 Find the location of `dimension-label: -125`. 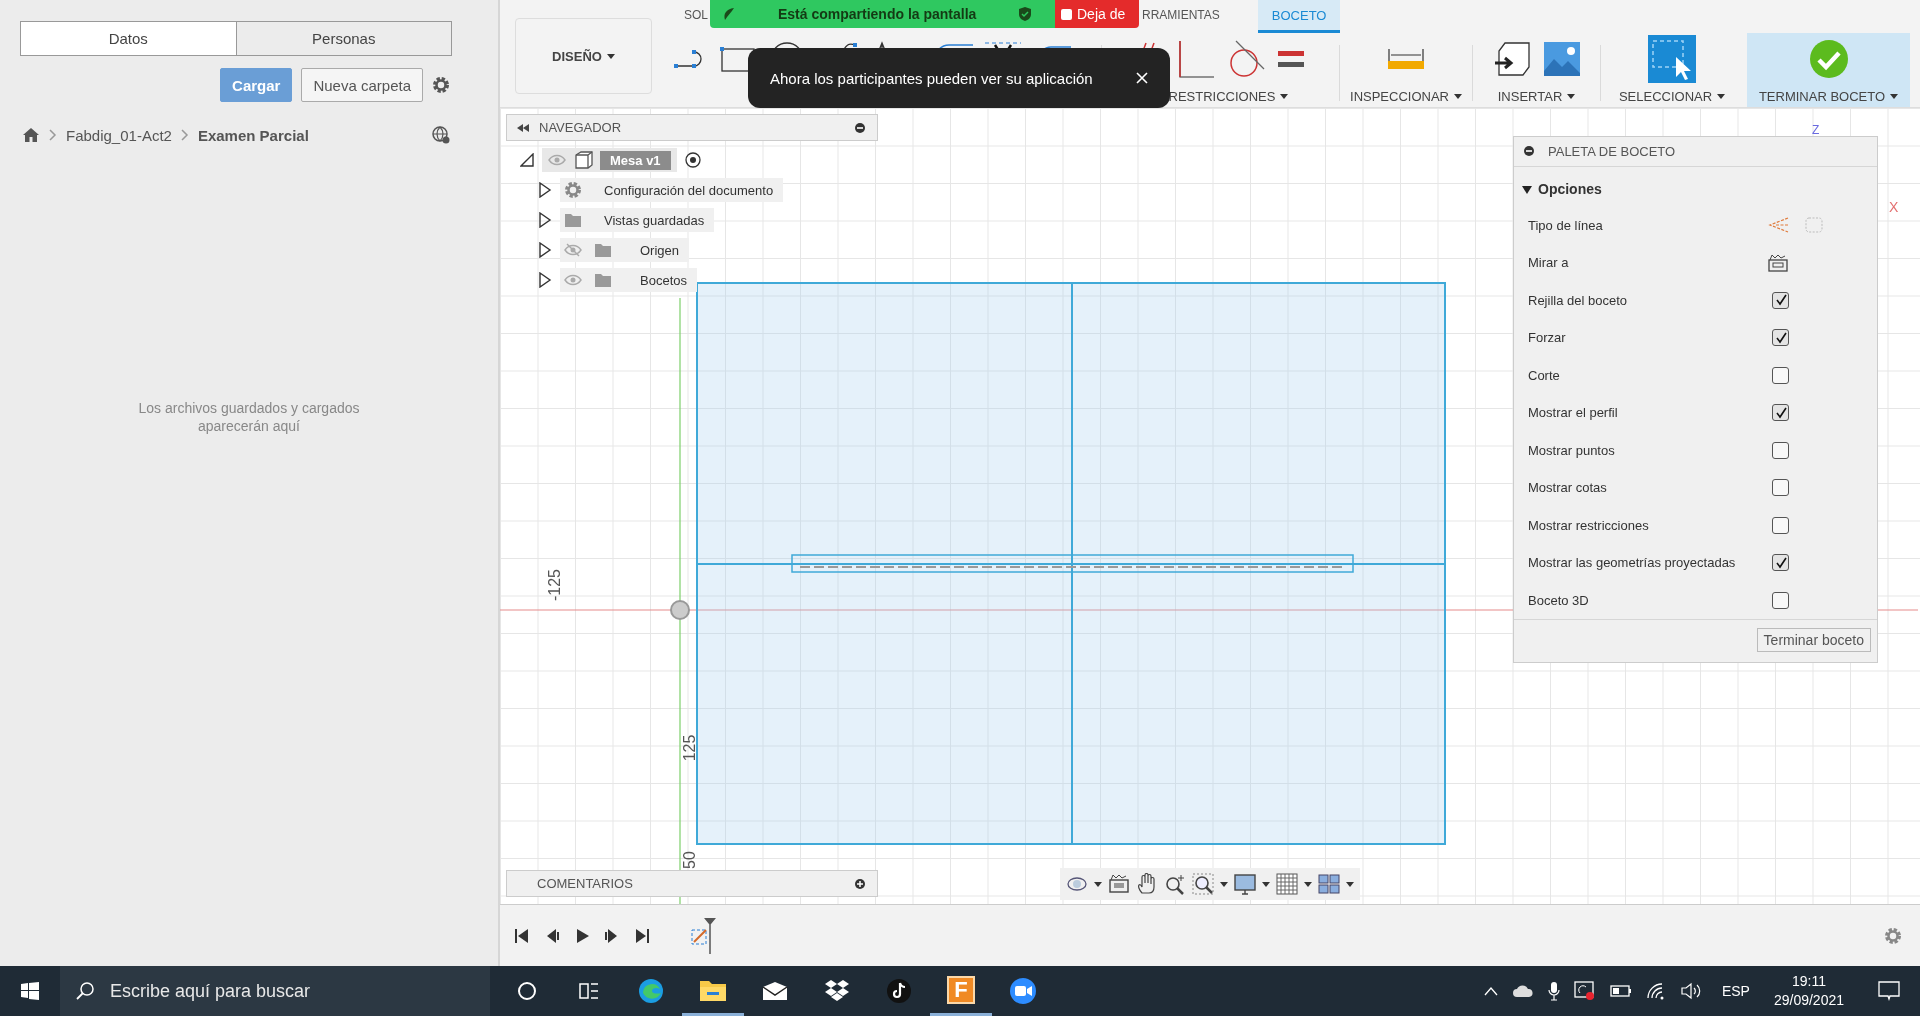

dimension-label: -125 is located at coordinates (554, 585).